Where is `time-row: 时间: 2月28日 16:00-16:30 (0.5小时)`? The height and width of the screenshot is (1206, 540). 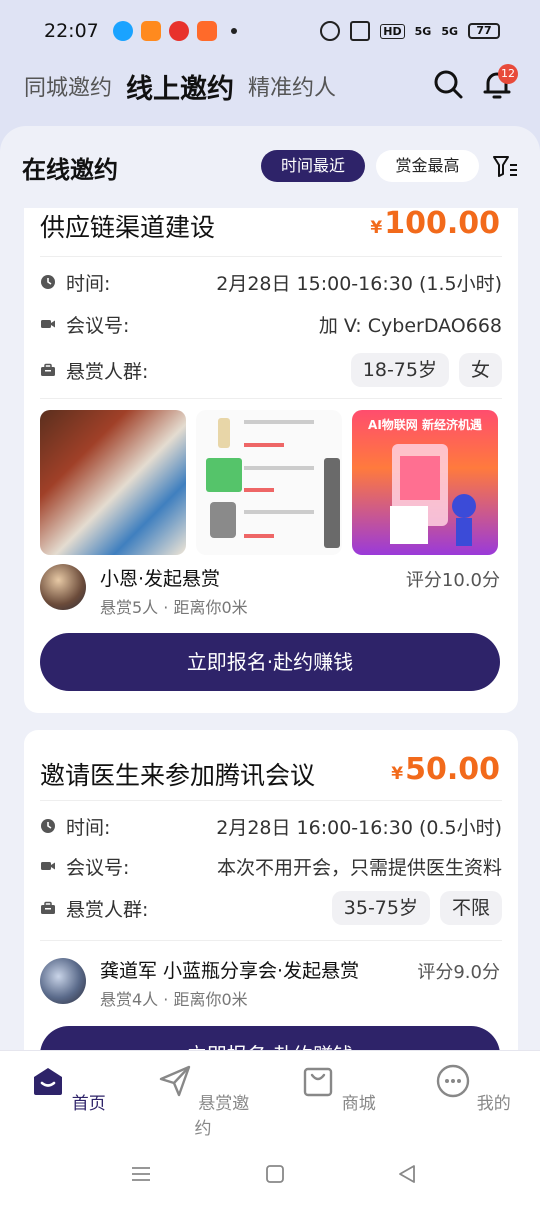
time-row: 时间: 2月28日 16:00-16:30 (0.5小时) is located at coordinates (271, 826).